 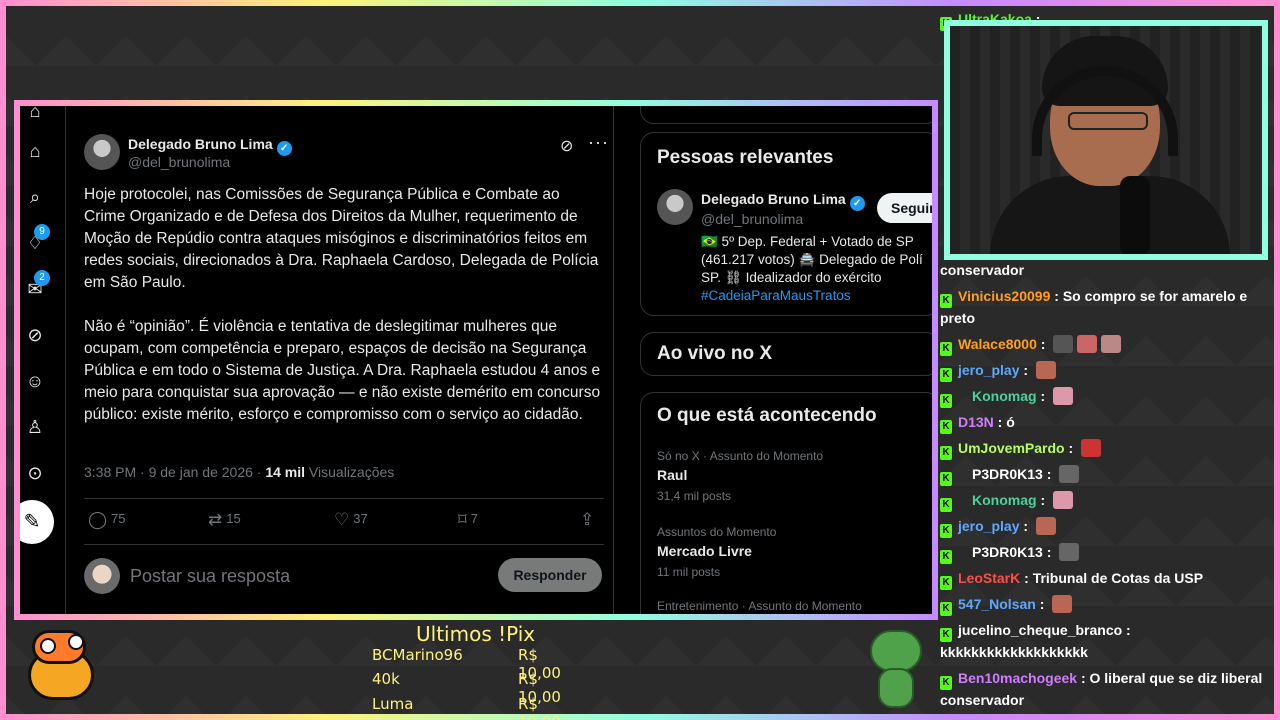 What do you see at coordinates (35, 473) in the screenshot?
I see `more-icon: ⊙` at bounding box center [35, 473].